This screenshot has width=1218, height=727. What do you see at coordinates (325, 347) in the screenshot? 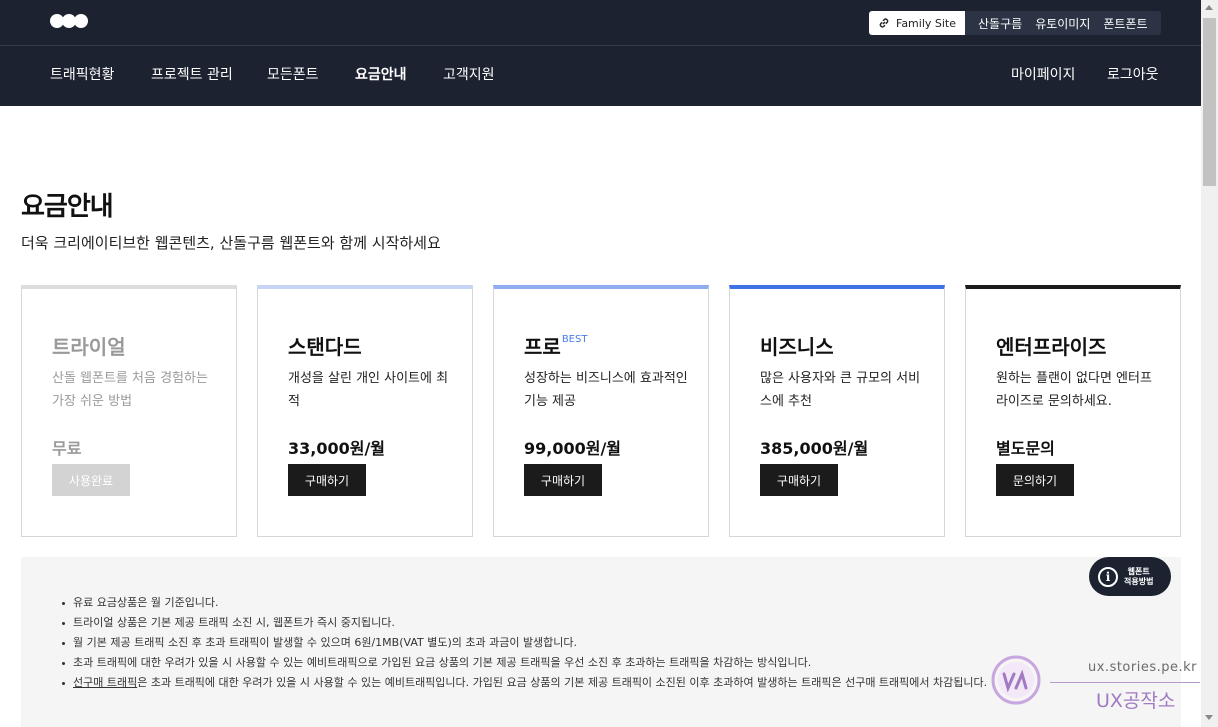
I see `plan-name: 스탠다드` at bounding box center [325, 347].